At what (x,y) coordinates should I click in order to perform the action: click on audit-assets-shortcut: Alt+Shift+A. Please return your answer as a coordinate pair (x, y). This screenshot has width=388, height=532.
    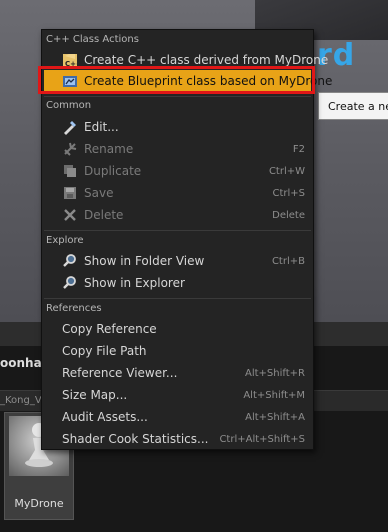
    Looking at the image, I should click on (275, 417).